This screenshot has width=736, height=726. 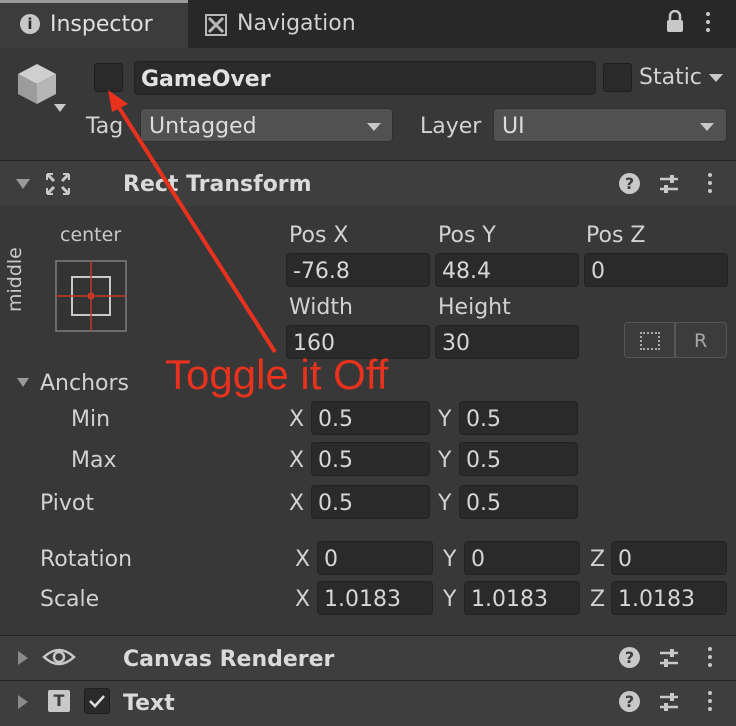 What do you see at coordinates (277, 374) in the screenshot?
I see `annotation-text: Toggle it Off` at bounding box center [277, 374].